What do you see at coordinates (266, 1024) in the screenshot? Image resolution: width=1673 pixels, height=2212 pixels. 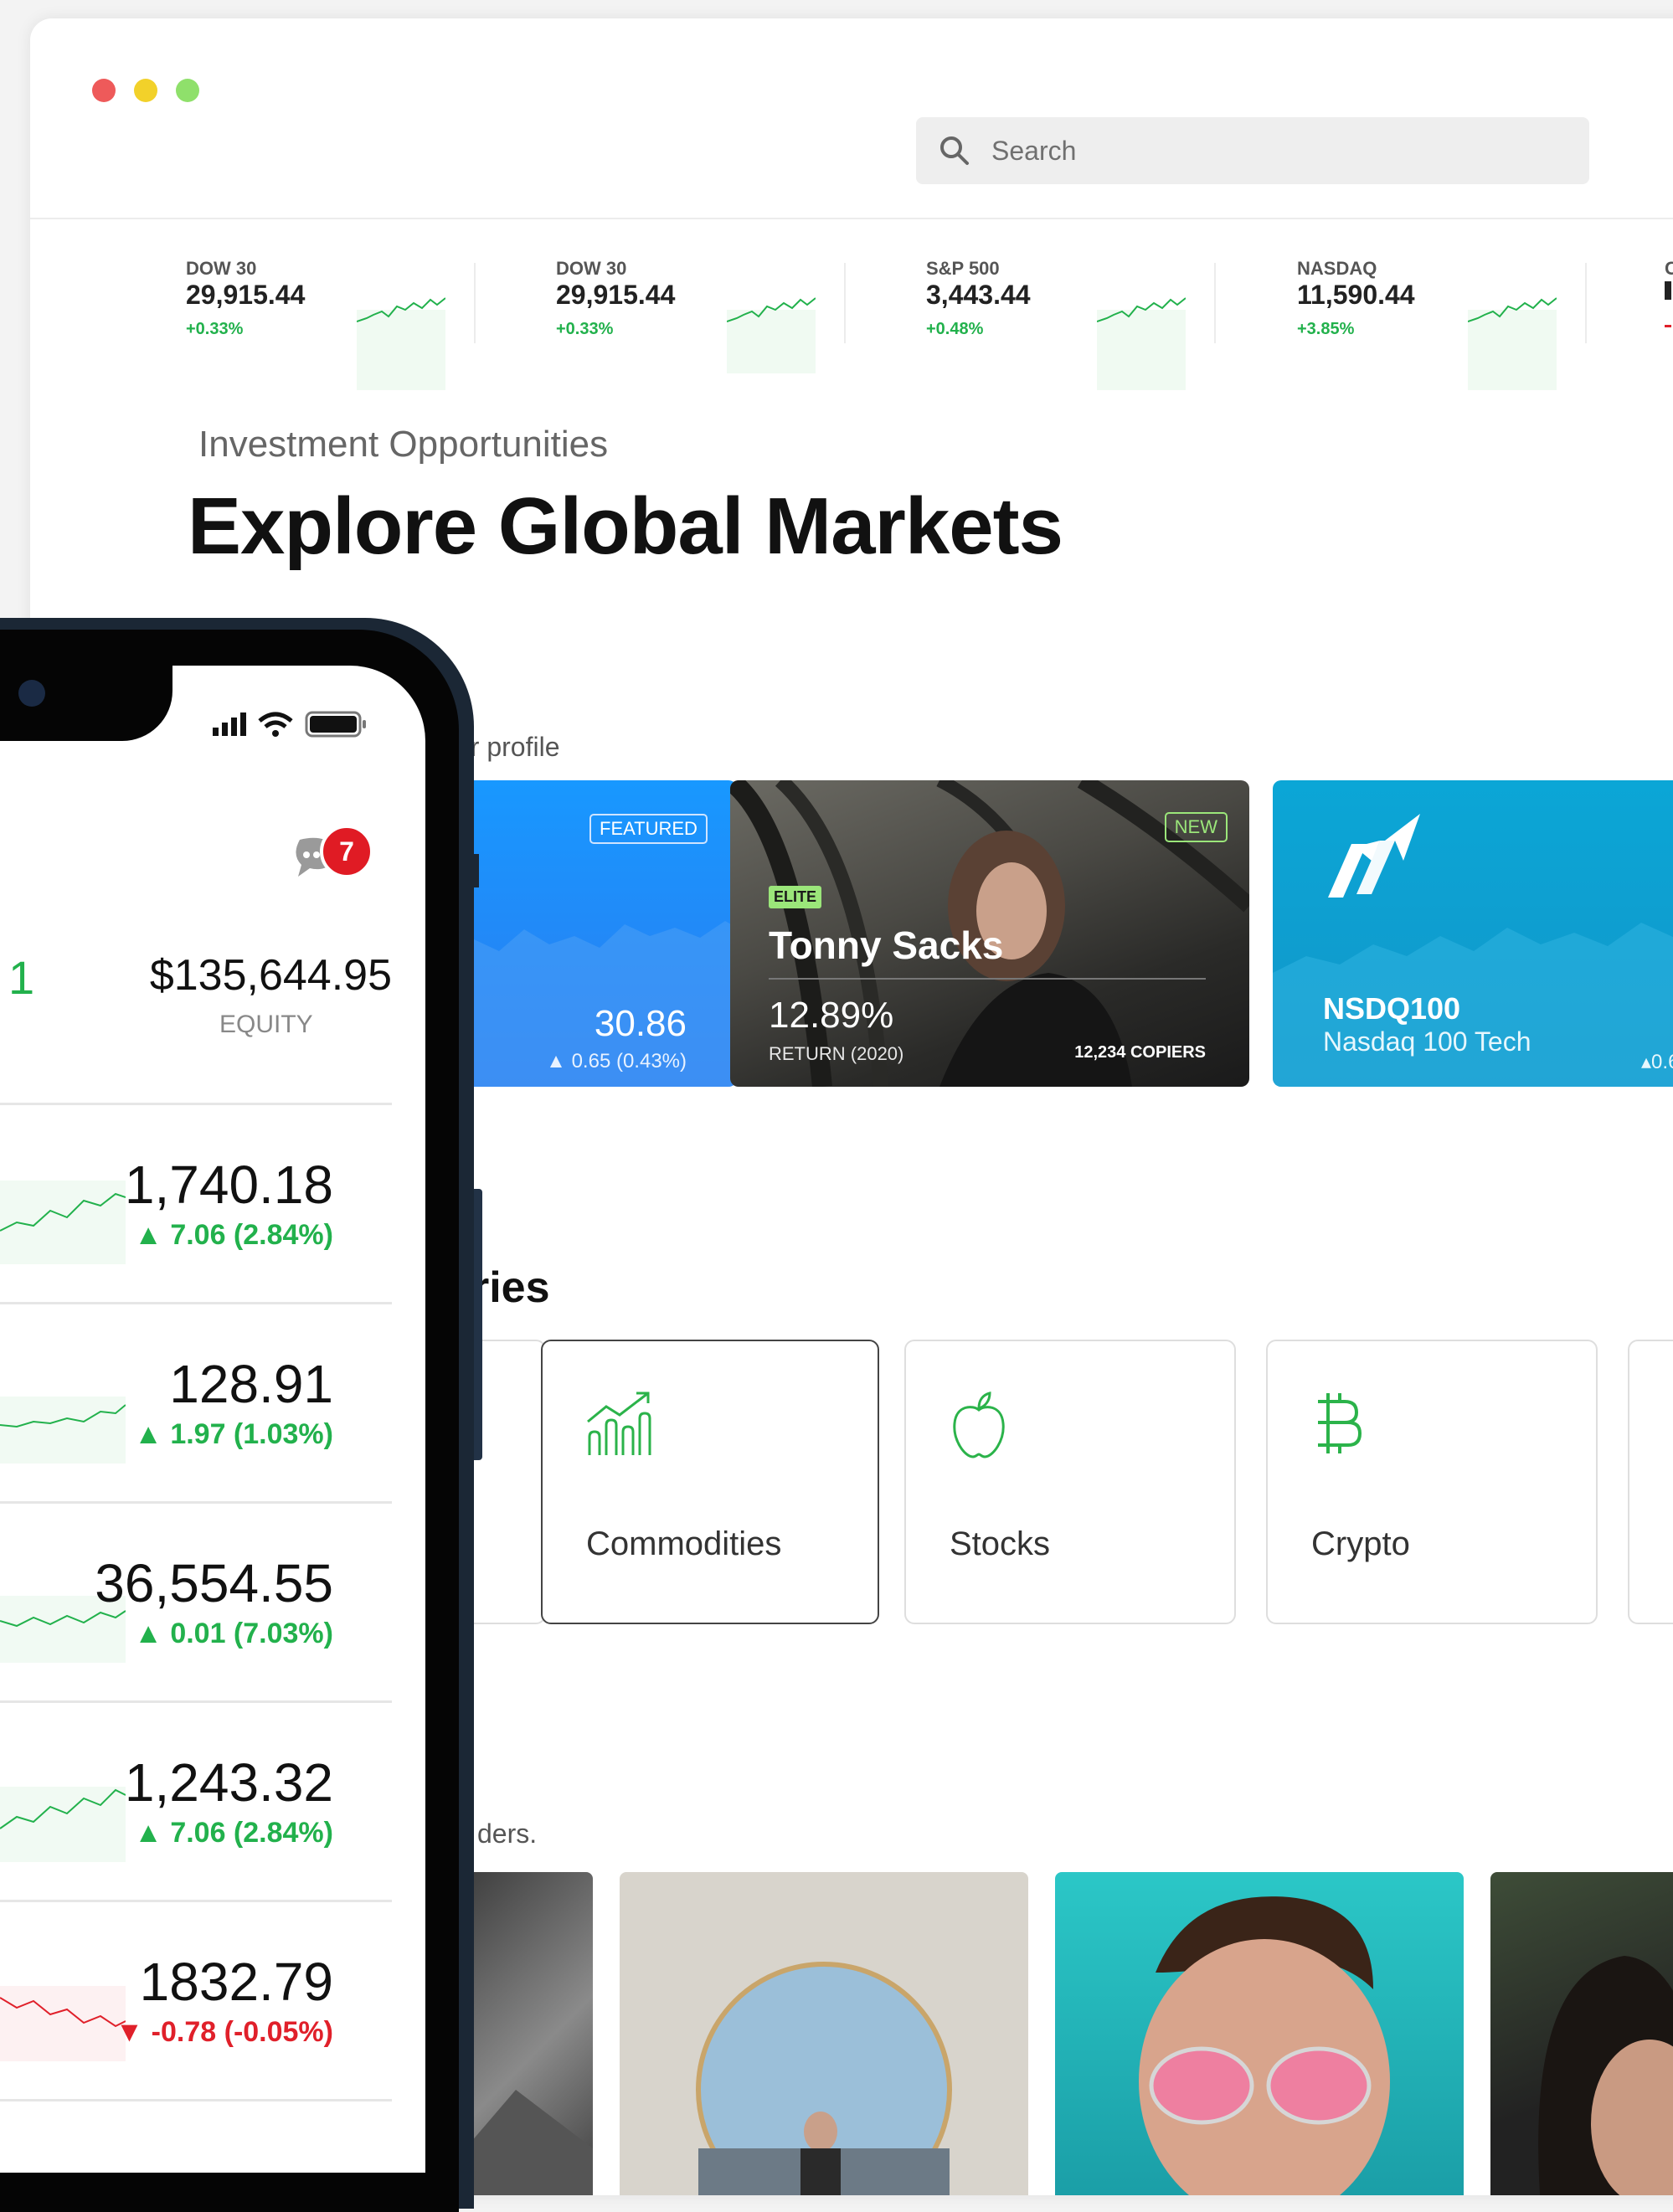 I see `equity-label: EQUITY` at bounding box center [266, 1024].